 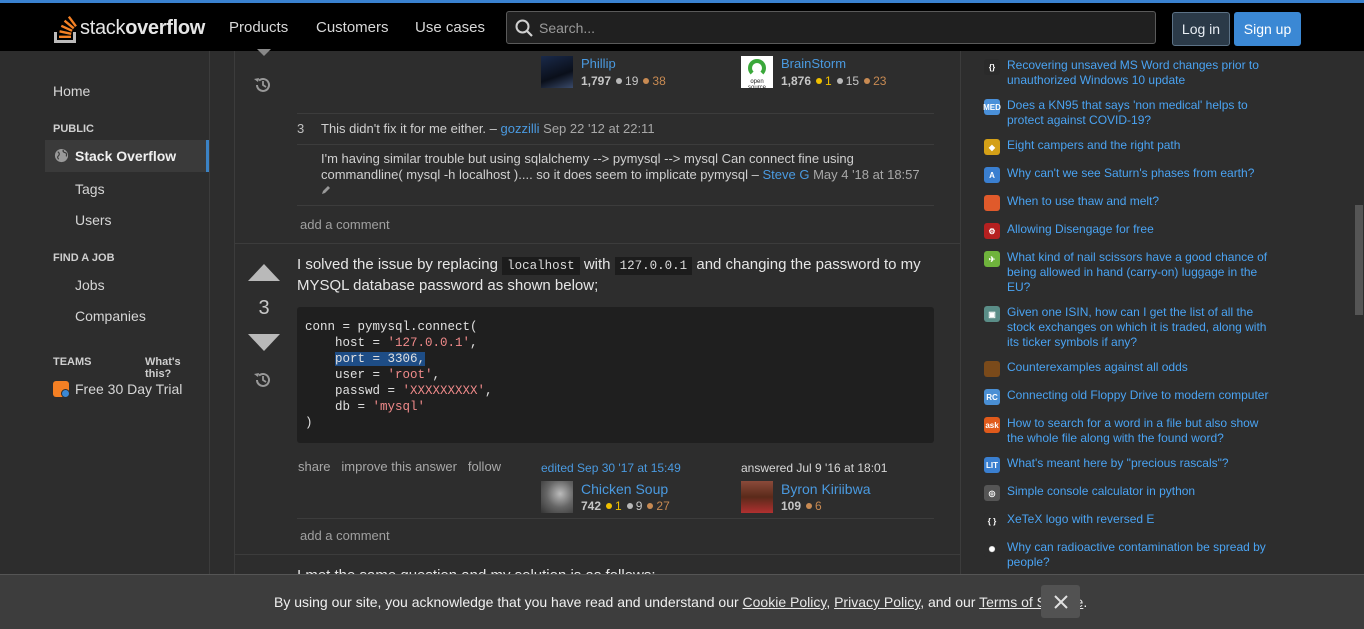 What do you see at coordinates (801, 506) in the screenshot?
I see `user-rep: 109 6` at bounding box center [801, 506].